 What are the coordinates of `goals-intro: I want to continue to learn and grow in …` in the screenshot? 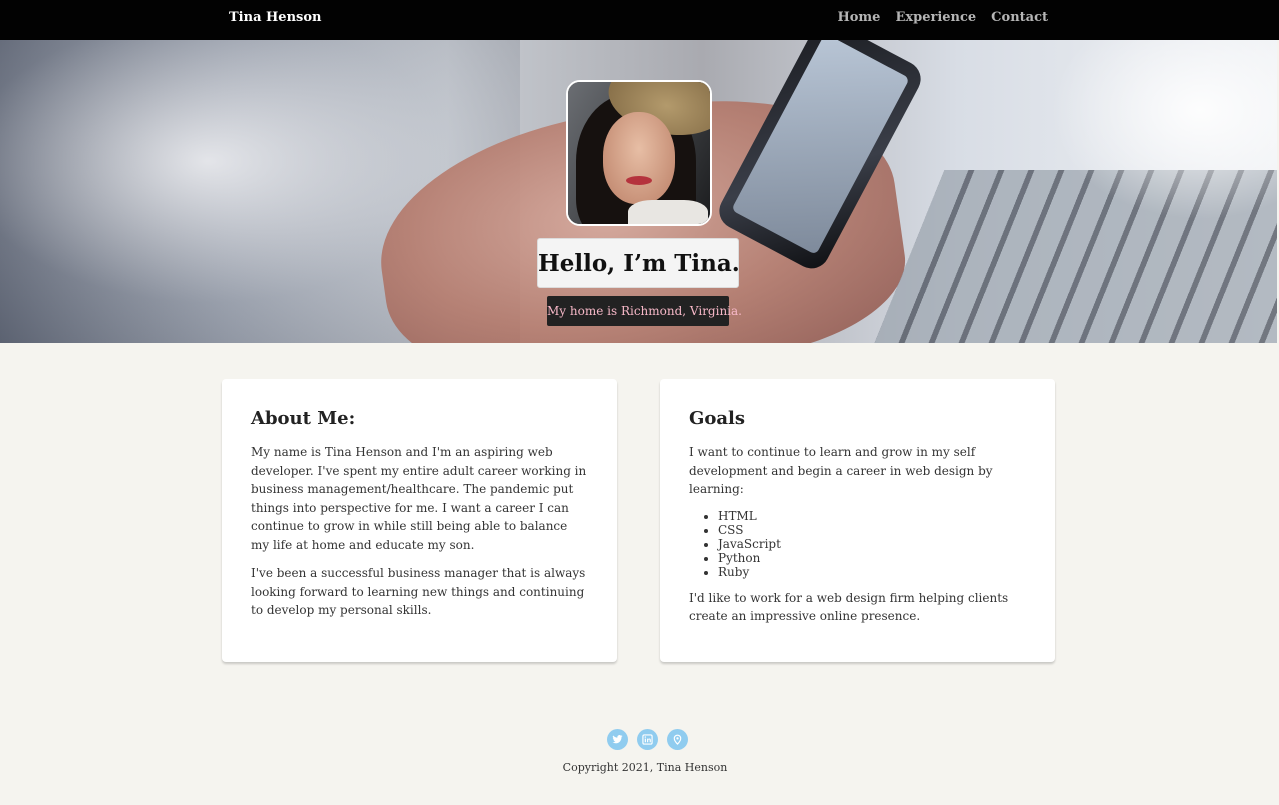 It's located at (841, 470).